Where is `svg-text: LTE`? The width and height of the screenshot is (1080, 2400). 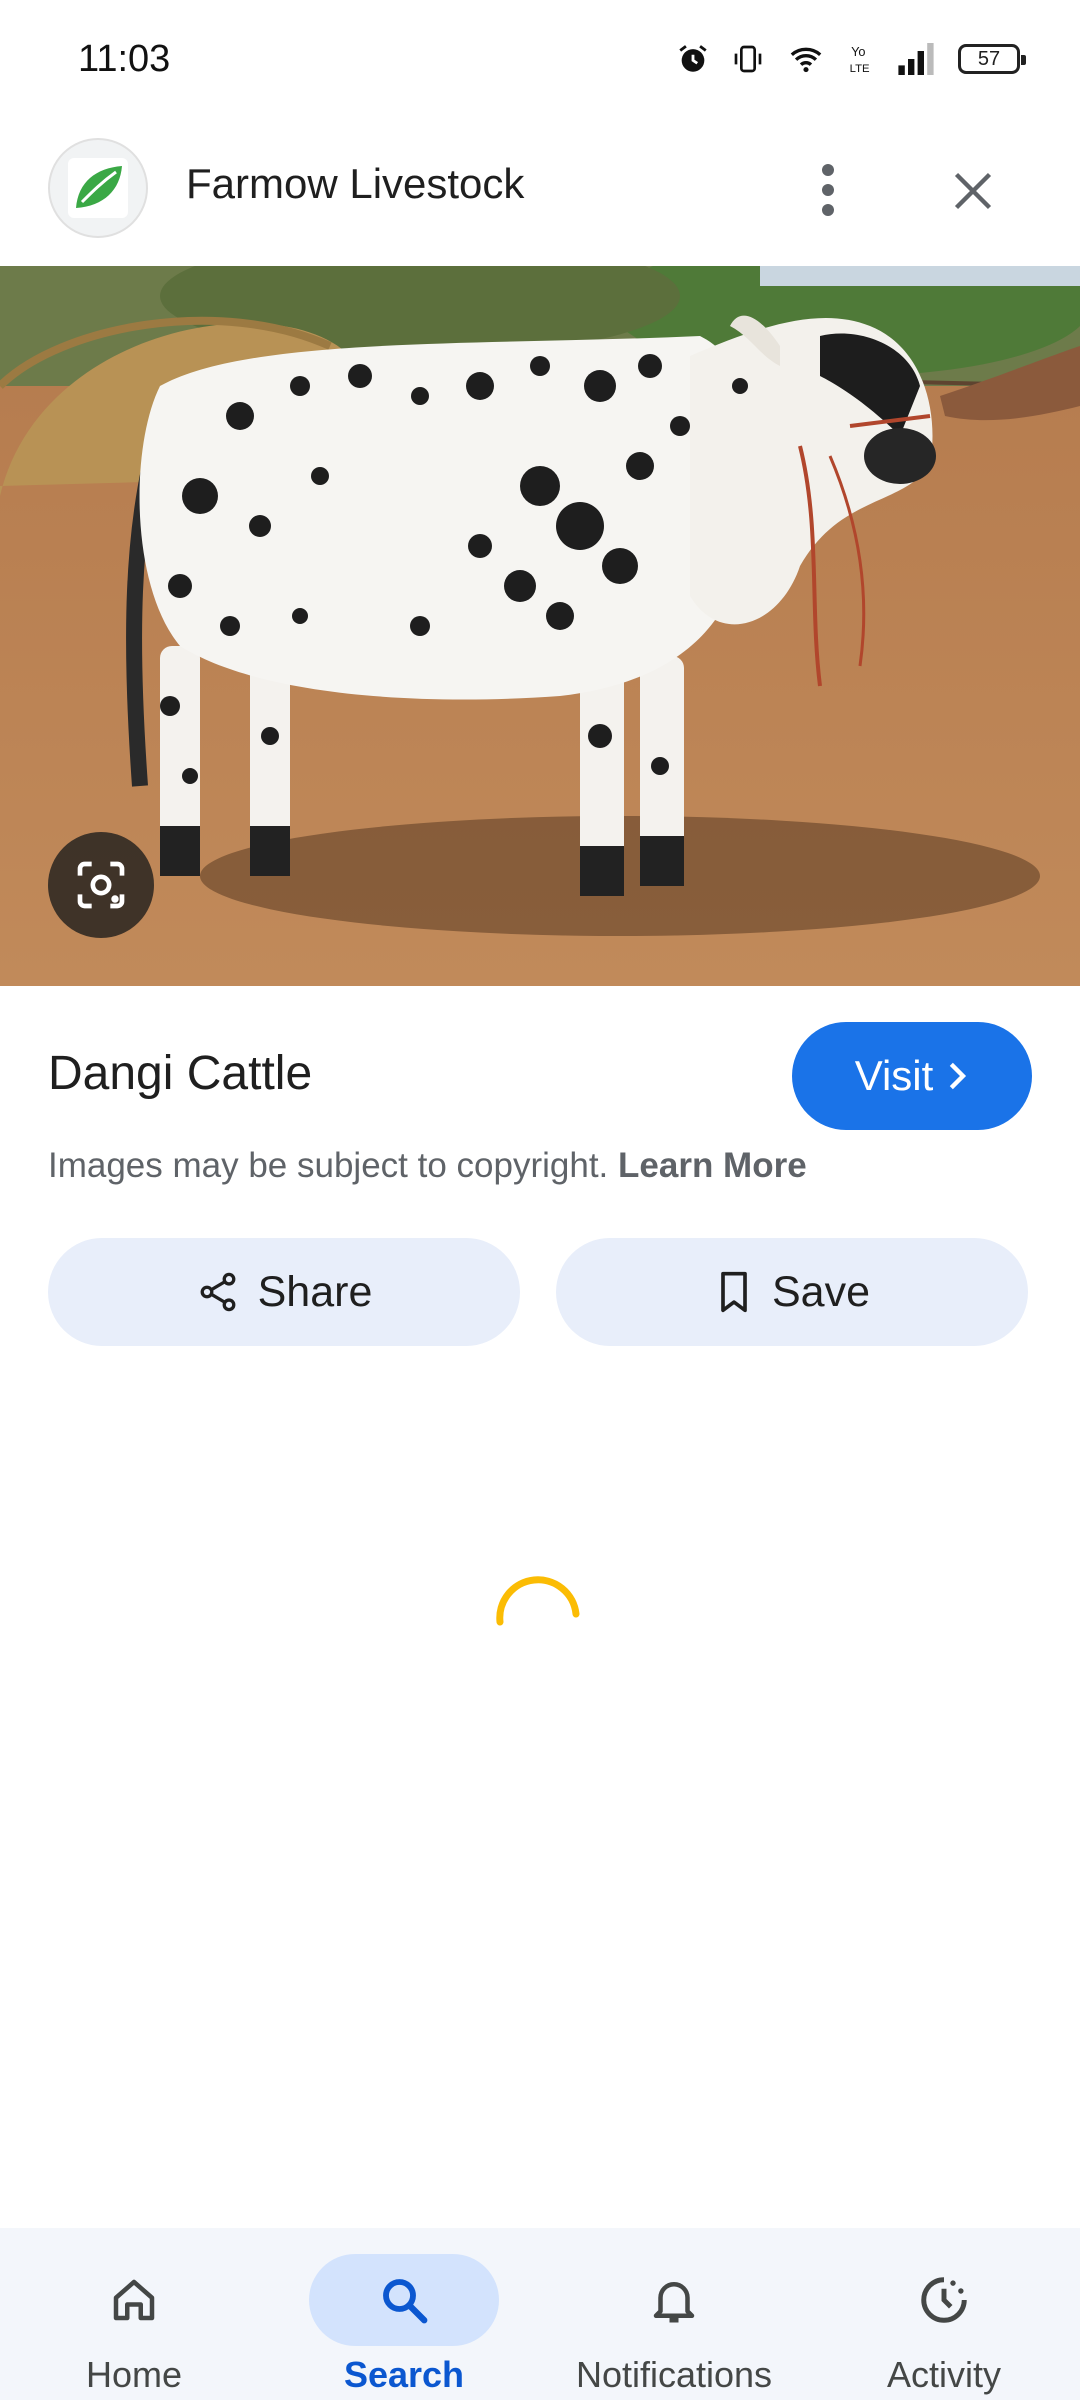 svg-text: LTE is located at coordinates (860, 69).